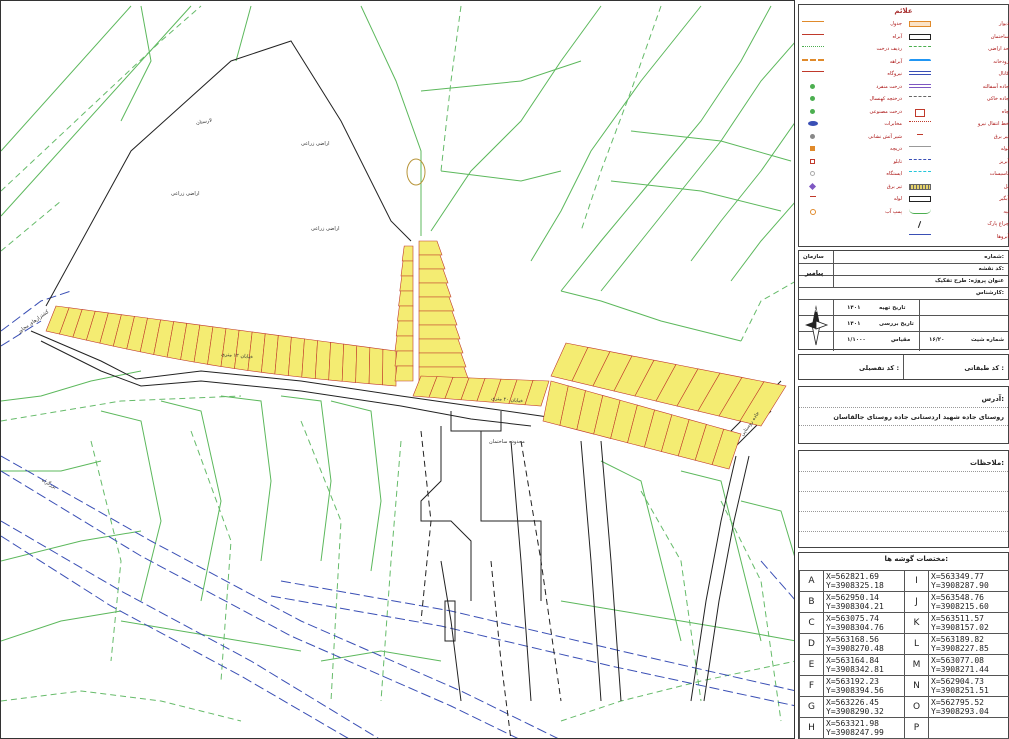  Describe the element at coordinates (852, 723) in the screenshot. I see `x-value: X=563321.98` at that location.